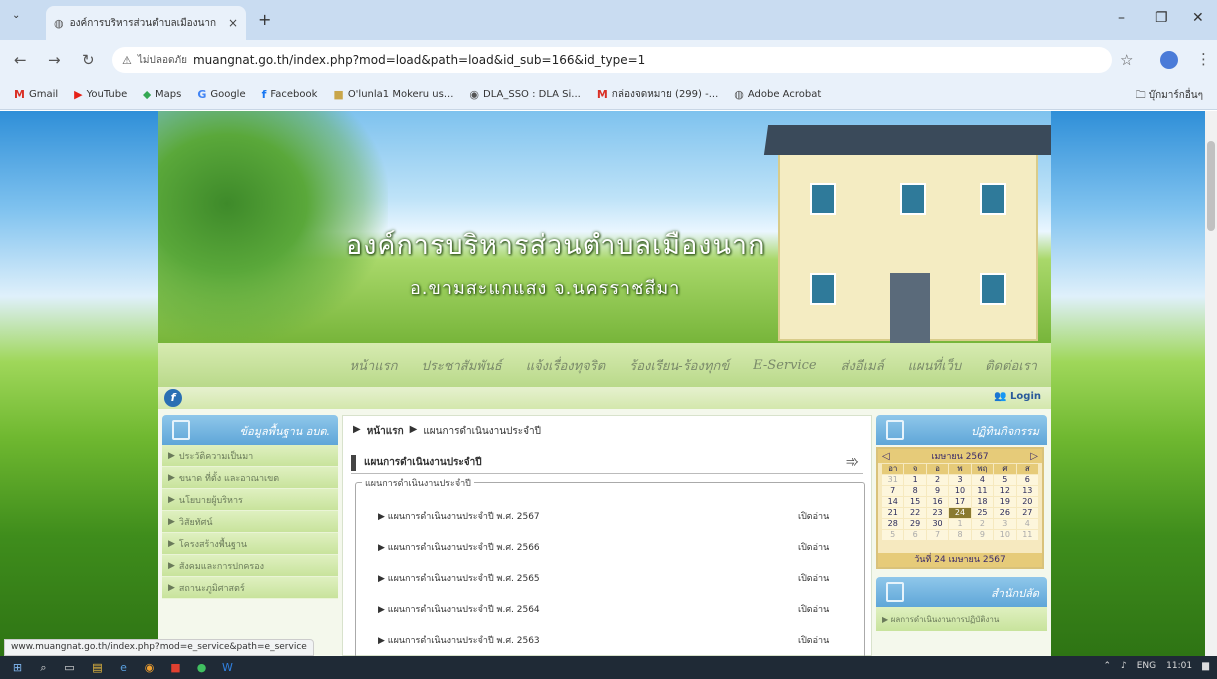  Describe the element at coordinates (459, 640) in the screenshot. I see `plan-link: ▶ แผนการดำเนินงานประจำปี พ.ศ. 2563` at that location.